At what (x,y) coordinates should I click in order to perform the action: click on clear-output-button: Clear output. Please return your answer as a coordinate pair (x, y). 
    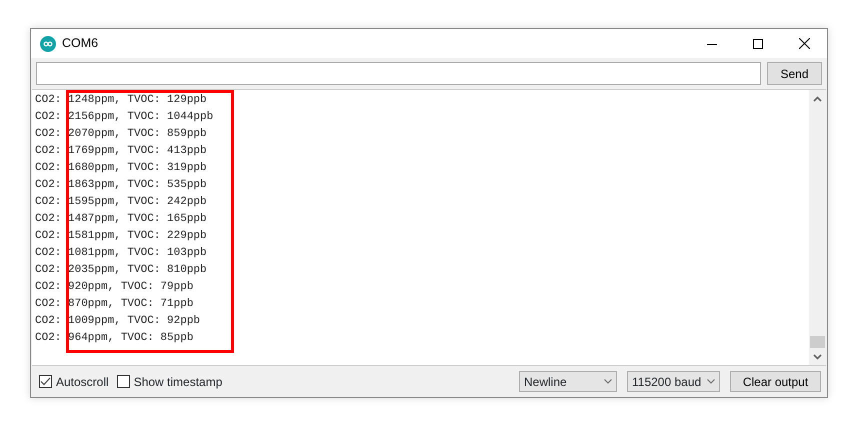
    Looking at the image, I should click on (775, 381).